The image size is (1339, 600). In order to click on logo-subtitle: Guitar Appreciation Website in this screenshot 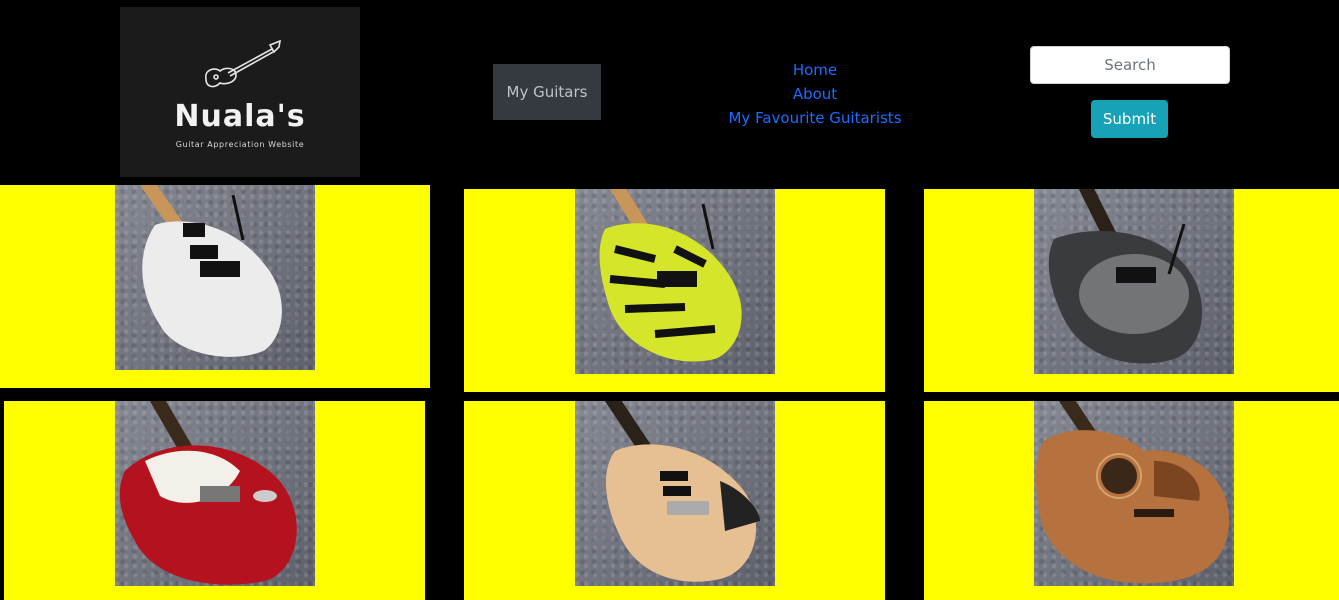, I will do `click(240, 144)`.